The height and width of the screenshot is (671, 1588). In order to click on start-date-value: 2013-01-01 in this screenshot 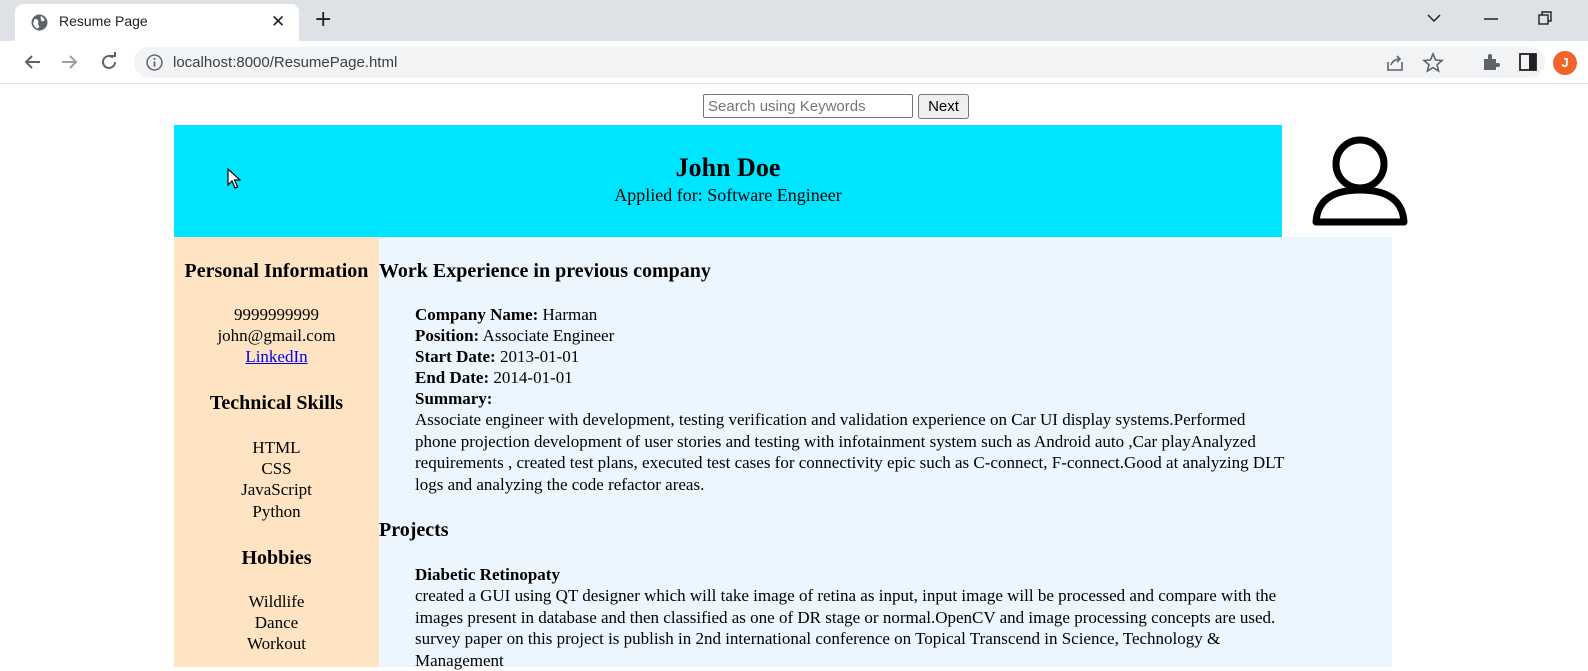, I will do `click(539, 356)`.